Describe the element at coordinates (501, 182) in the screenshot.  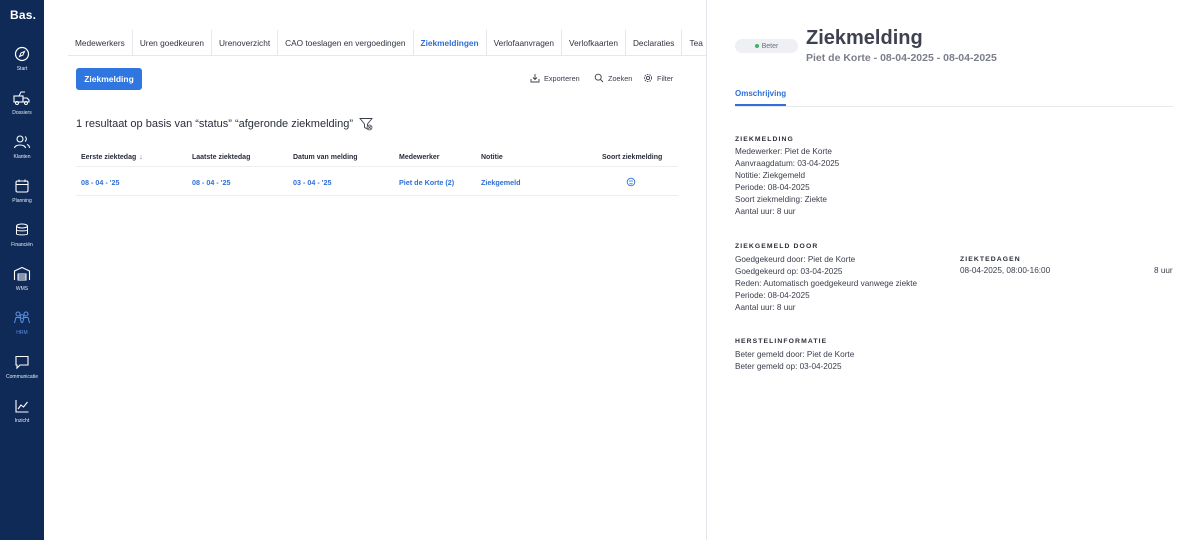
I see `cell-note: Ziekgemeld` at that location.